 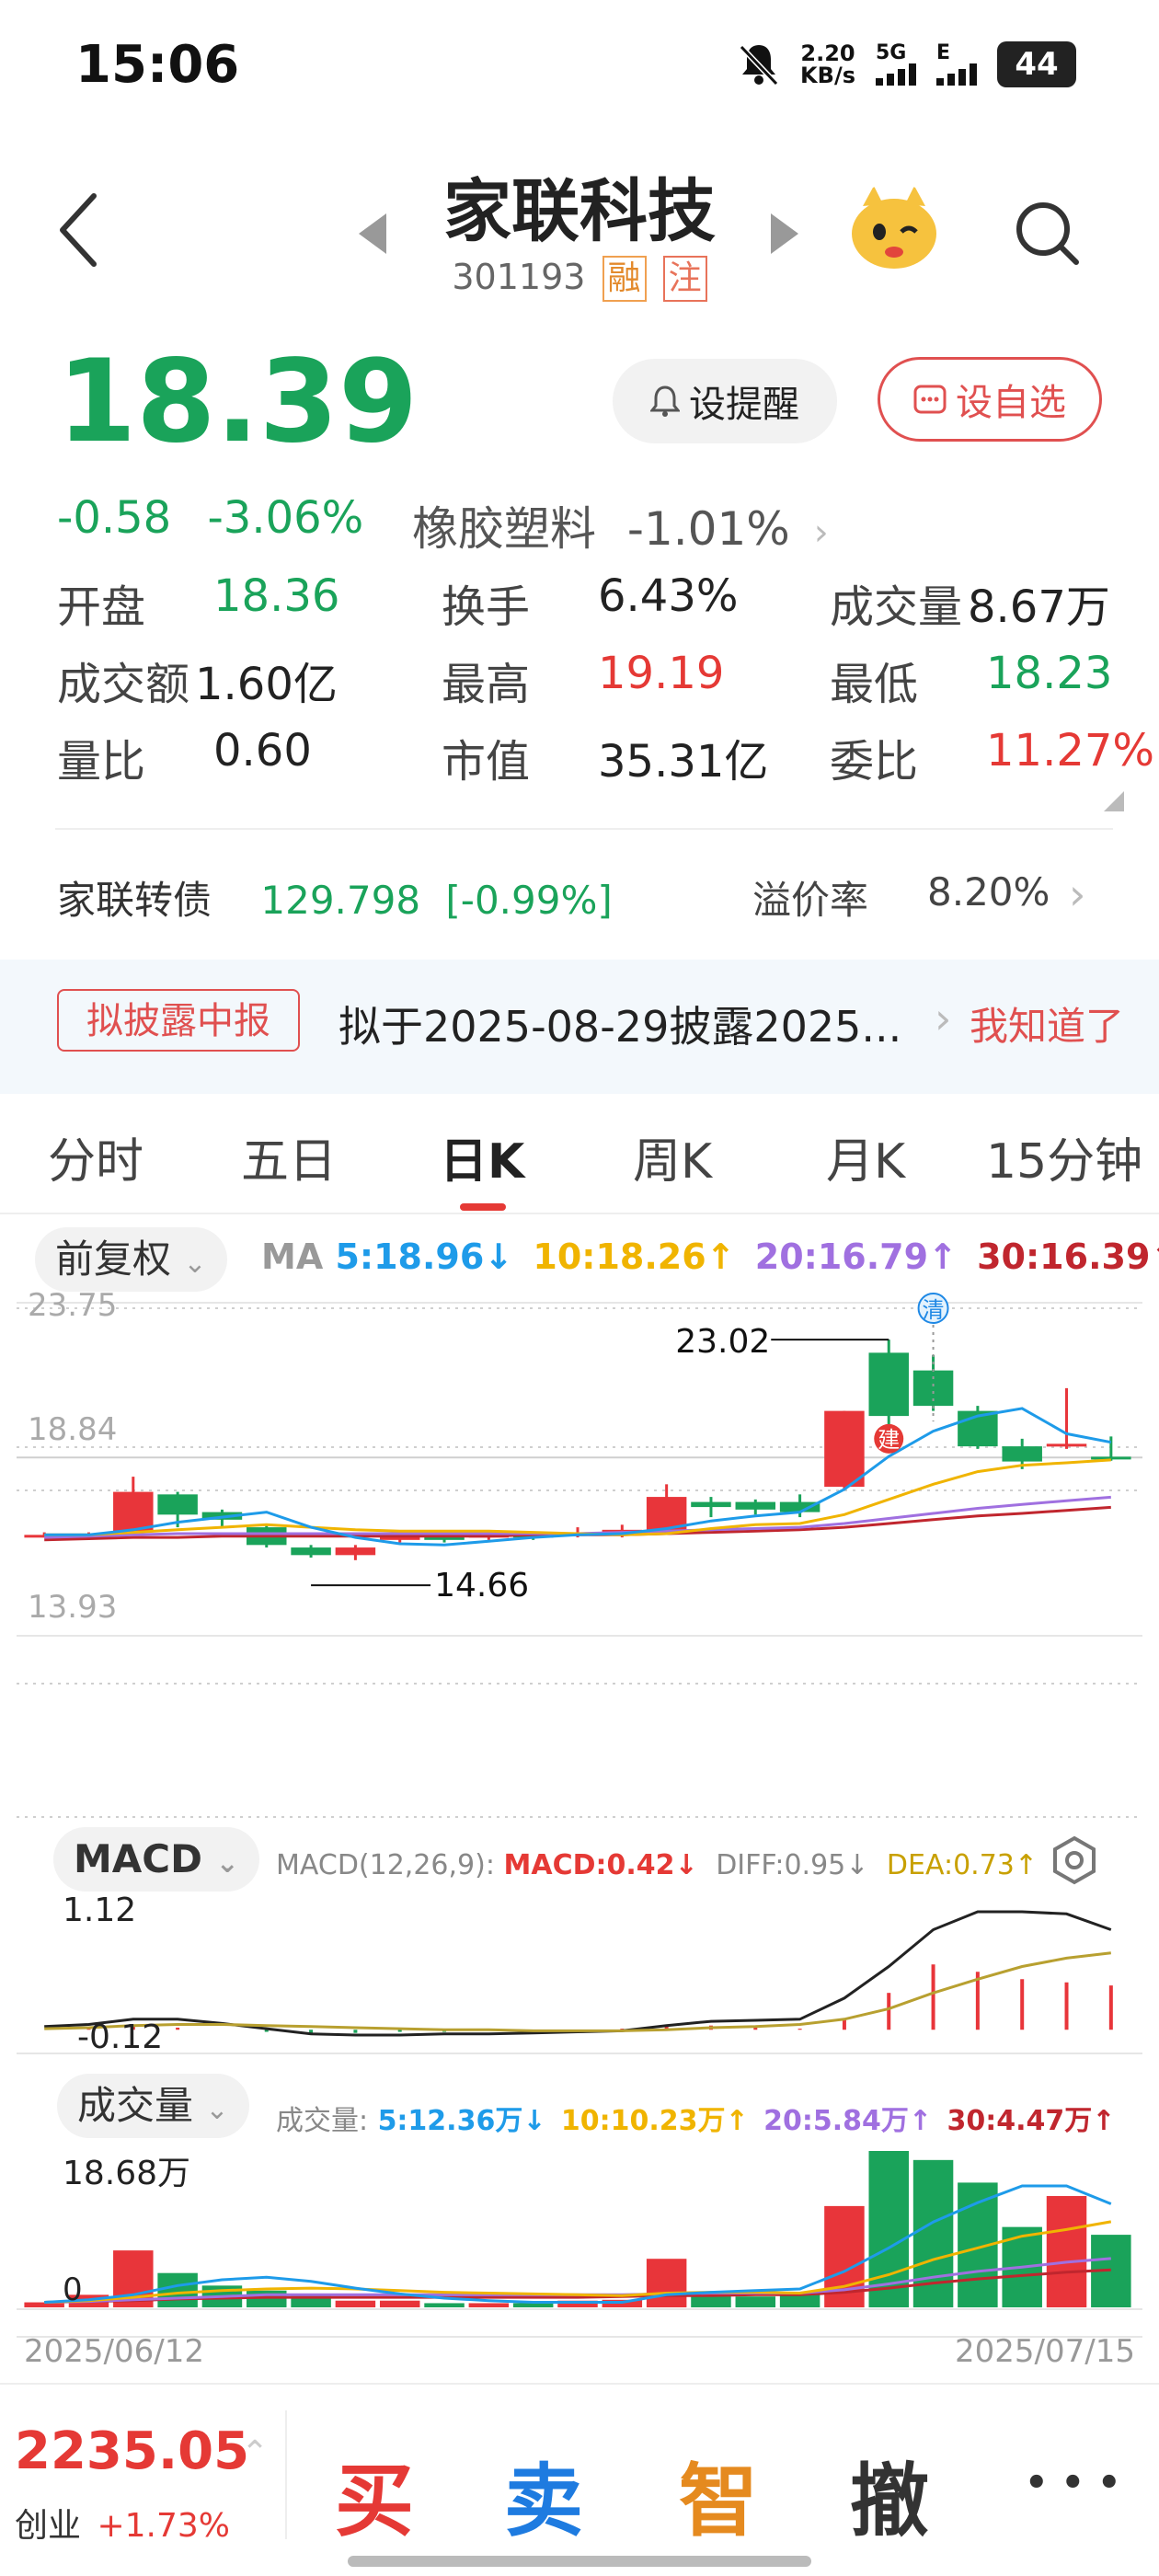 I want to click on build-marker-text: 建, so click(x=889, y=1440).